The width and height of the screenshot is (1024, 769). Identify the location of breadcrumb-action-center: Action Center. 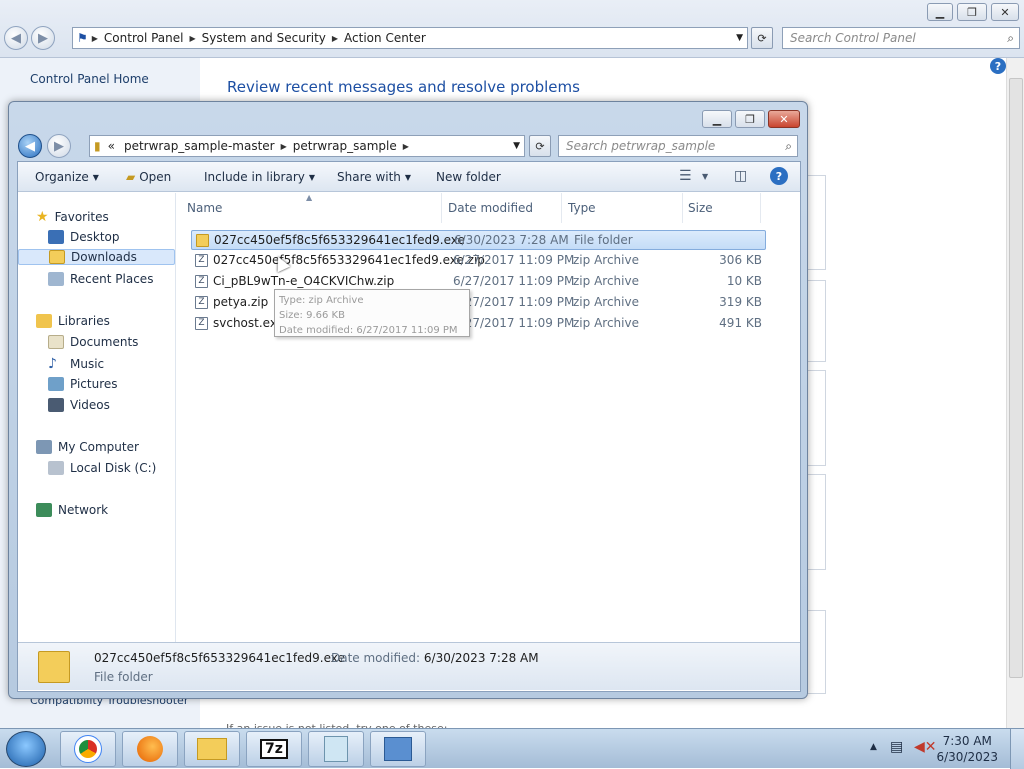
(385, 38).